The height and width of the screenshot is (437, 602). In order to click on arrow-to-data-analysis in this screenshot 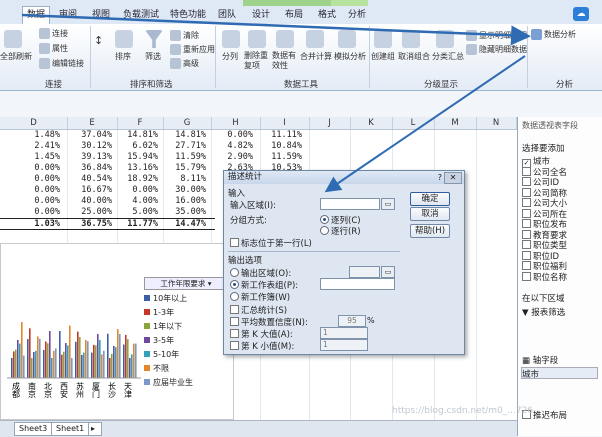, I will do `click(276, 29)`.